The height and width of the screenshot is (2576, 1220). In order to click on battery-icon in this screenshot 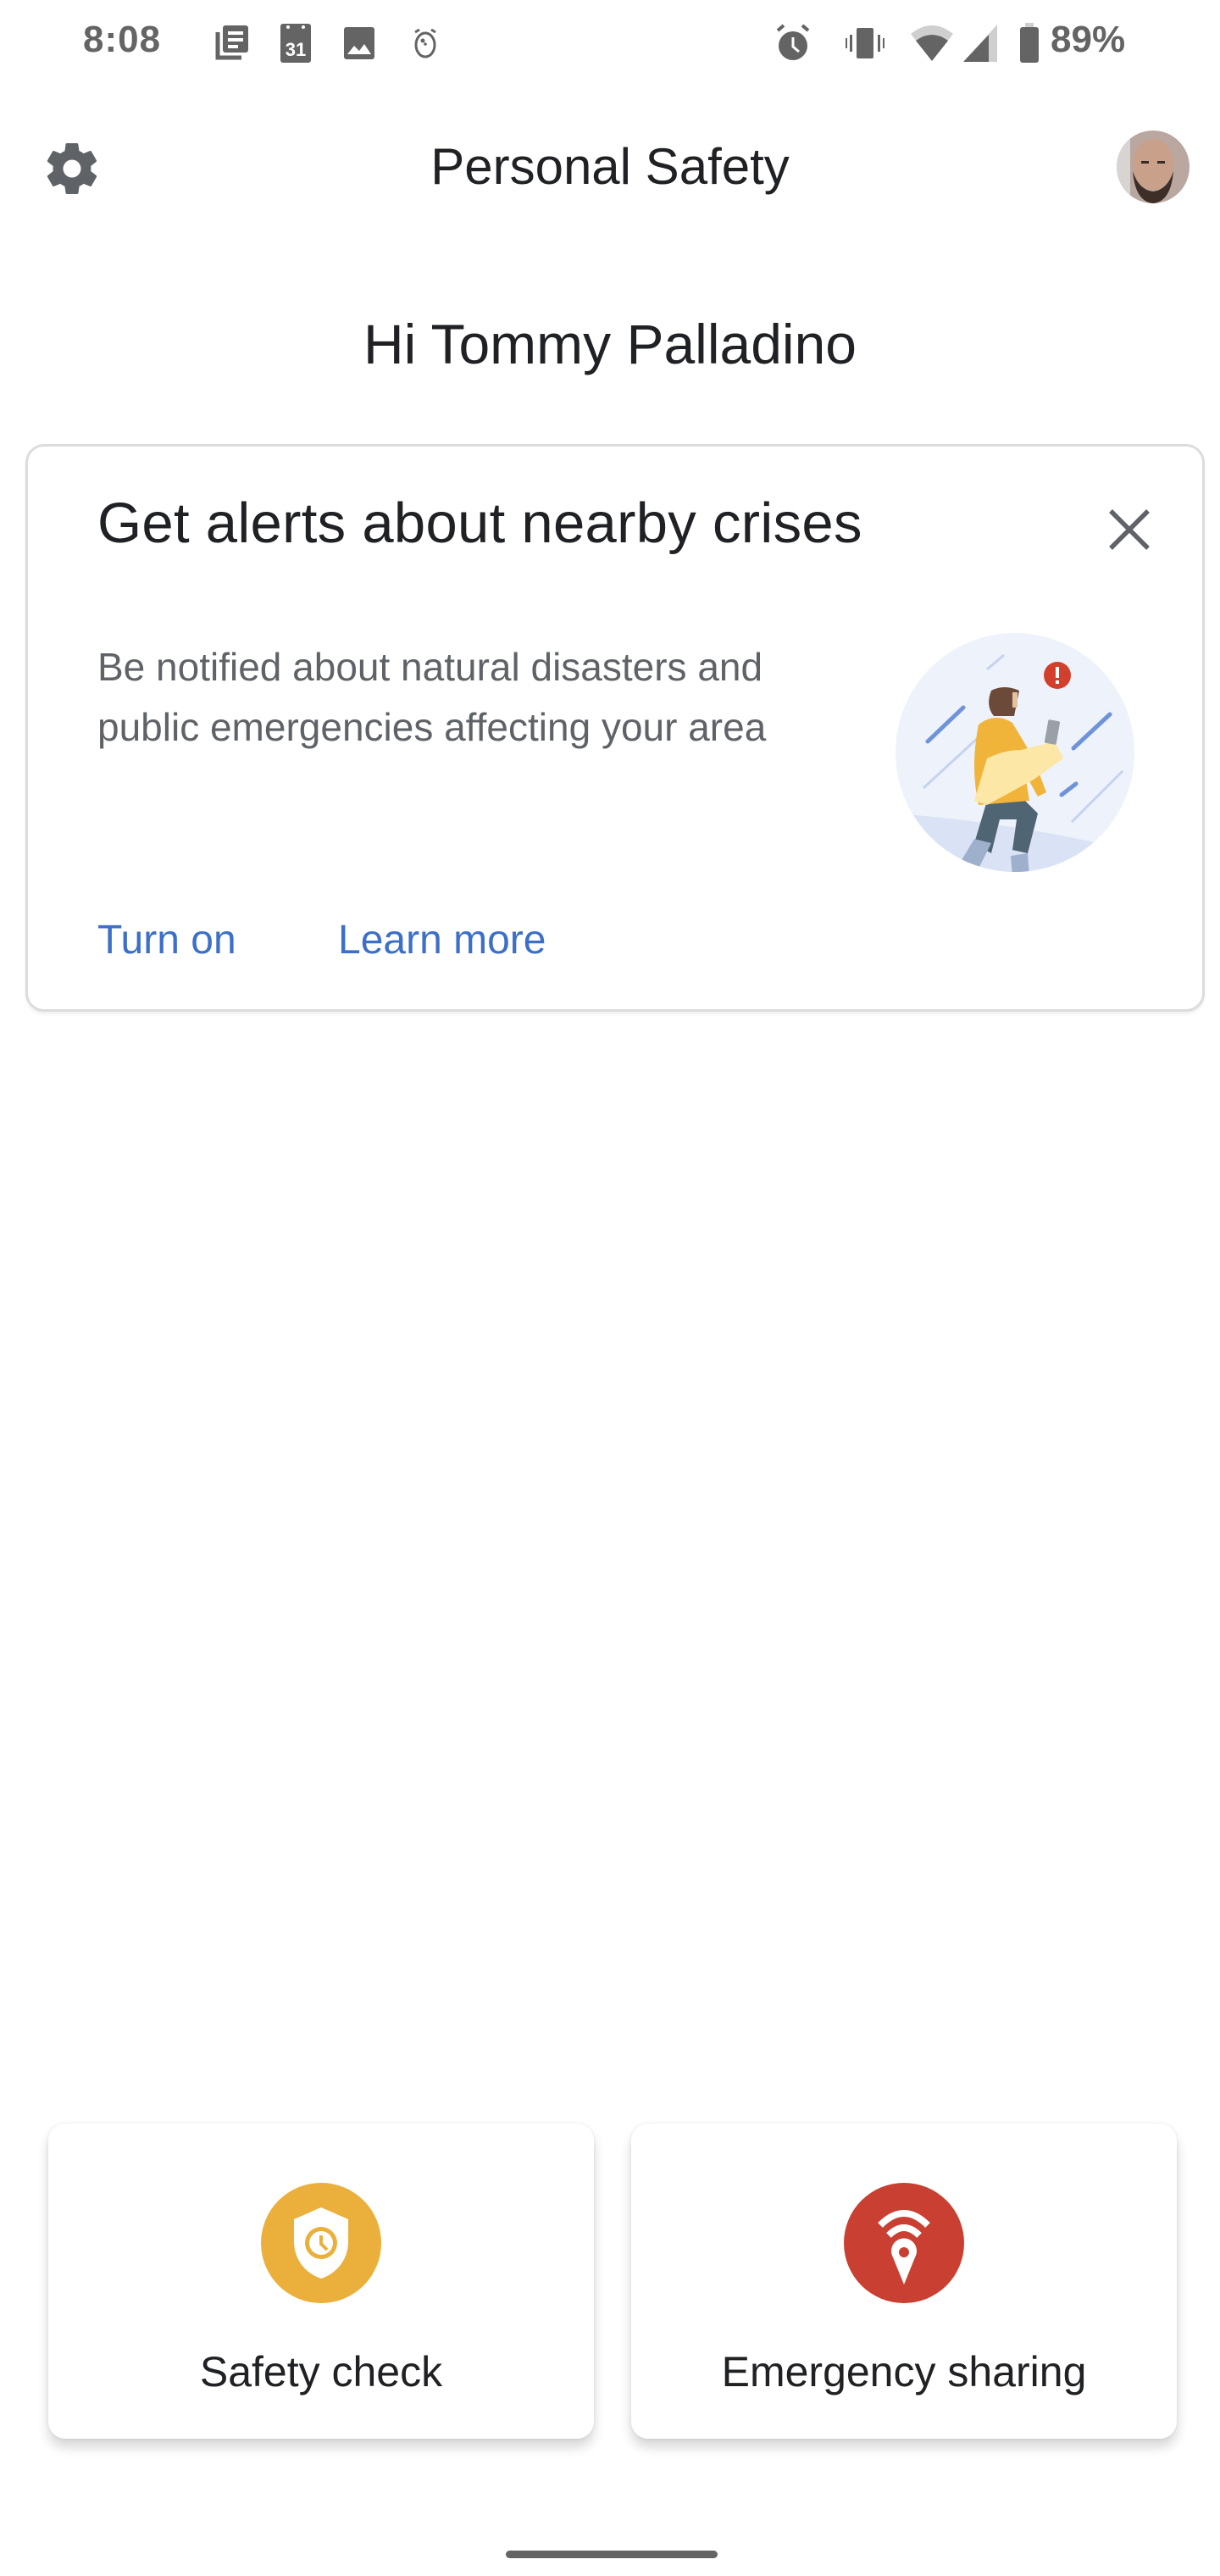, I will do `click(1029, 43)`.